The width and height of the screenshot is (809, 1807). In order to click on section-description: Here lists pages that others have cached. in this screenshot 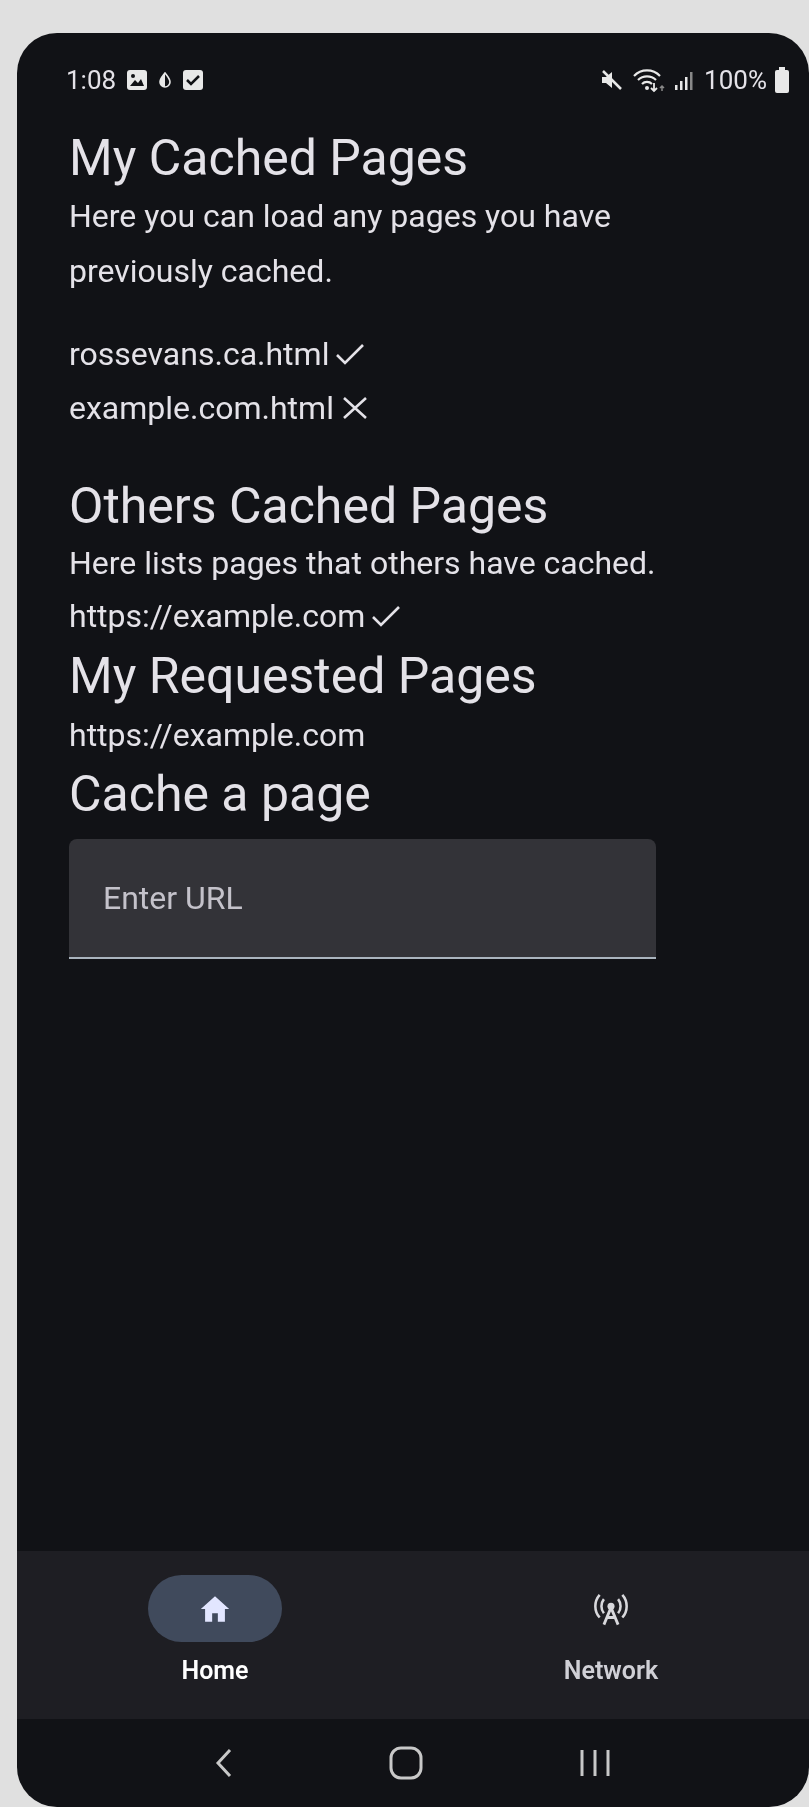, I will do `click(363, 563)`.